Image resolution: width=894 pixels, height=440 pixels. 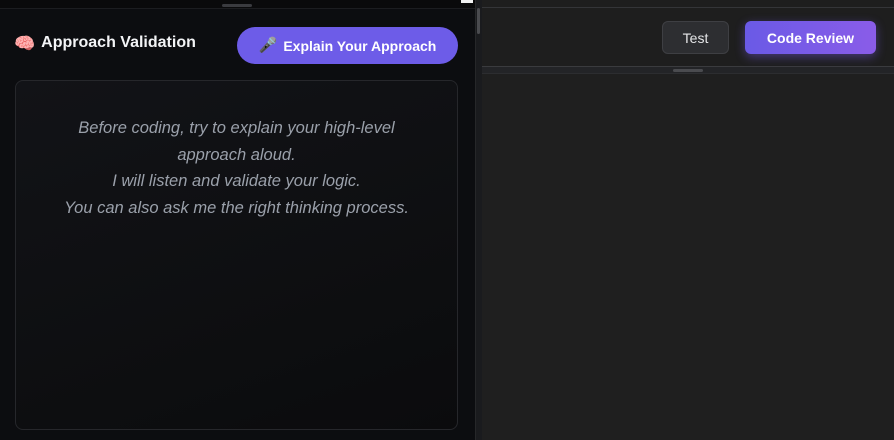 What do you see at coordinates (467, 1) in the screenshot?
I see `corner-marker` at bounding box center [467, 1].